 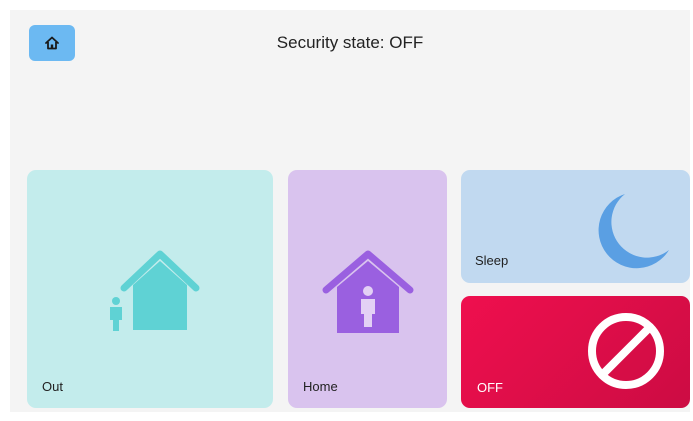 I want to click on mode-label-off: OFF, so click(x=490, y=387).